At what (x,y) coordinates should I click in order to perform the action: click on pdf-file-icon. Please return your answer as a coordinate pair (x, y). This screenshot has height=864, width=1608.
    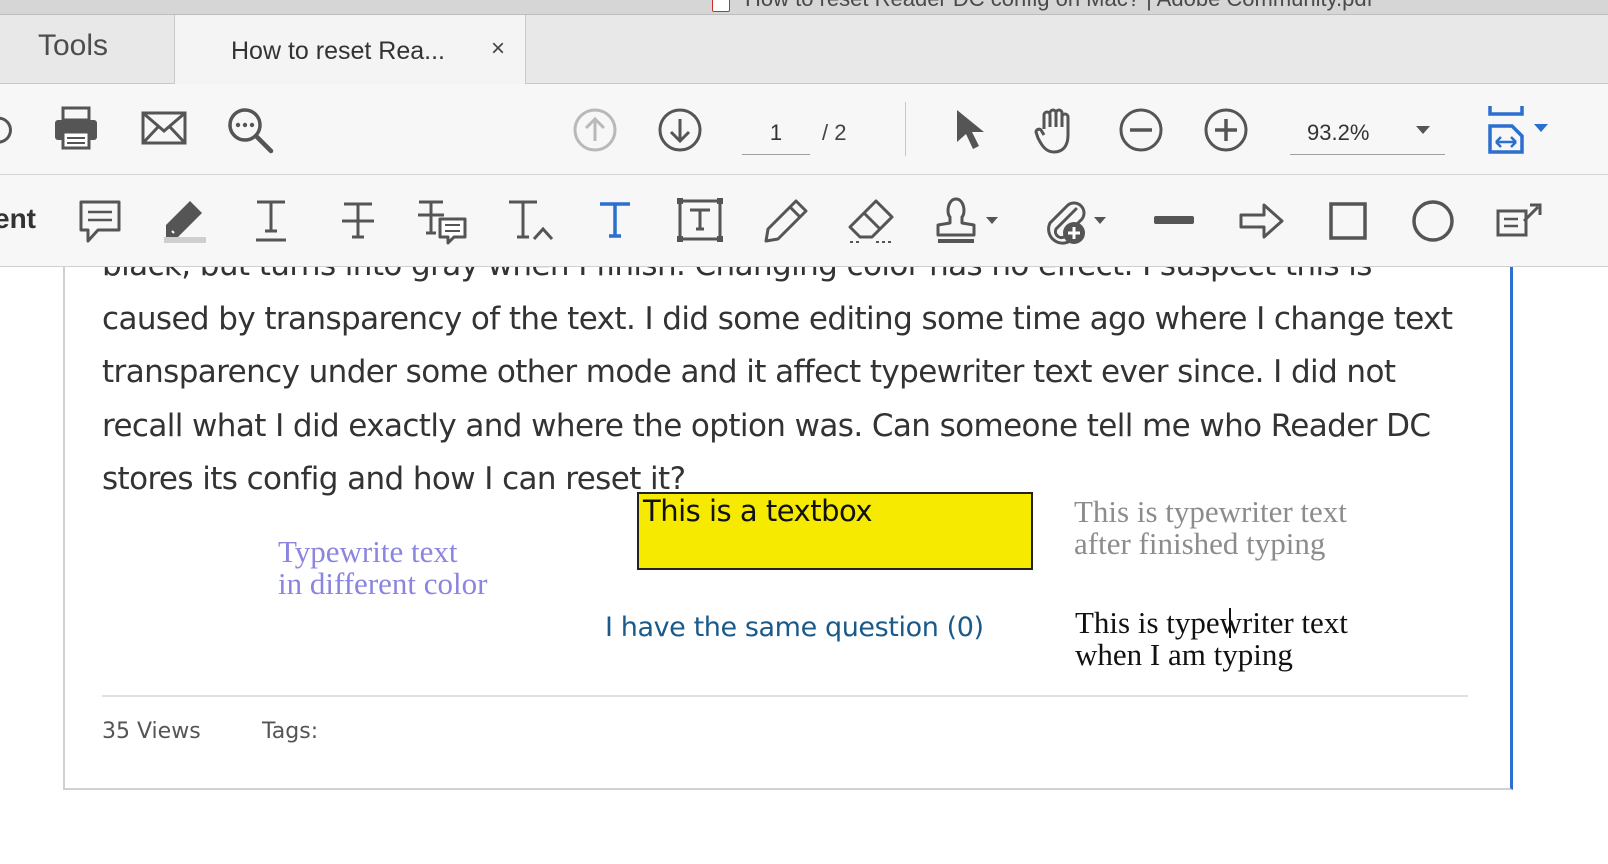
    Looking at the image, I should click on (721, 6).